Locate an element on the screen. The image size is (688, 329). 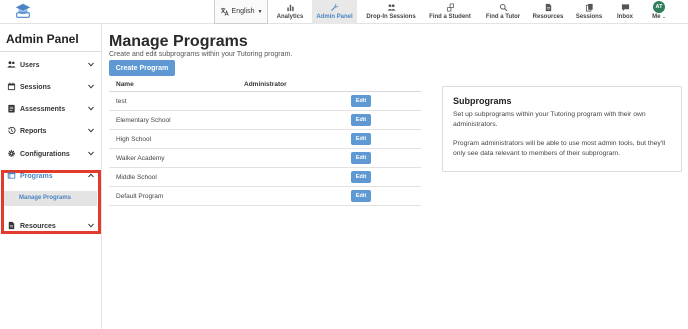
nav-analytics: Analytics is located at coordinates (290, 12).